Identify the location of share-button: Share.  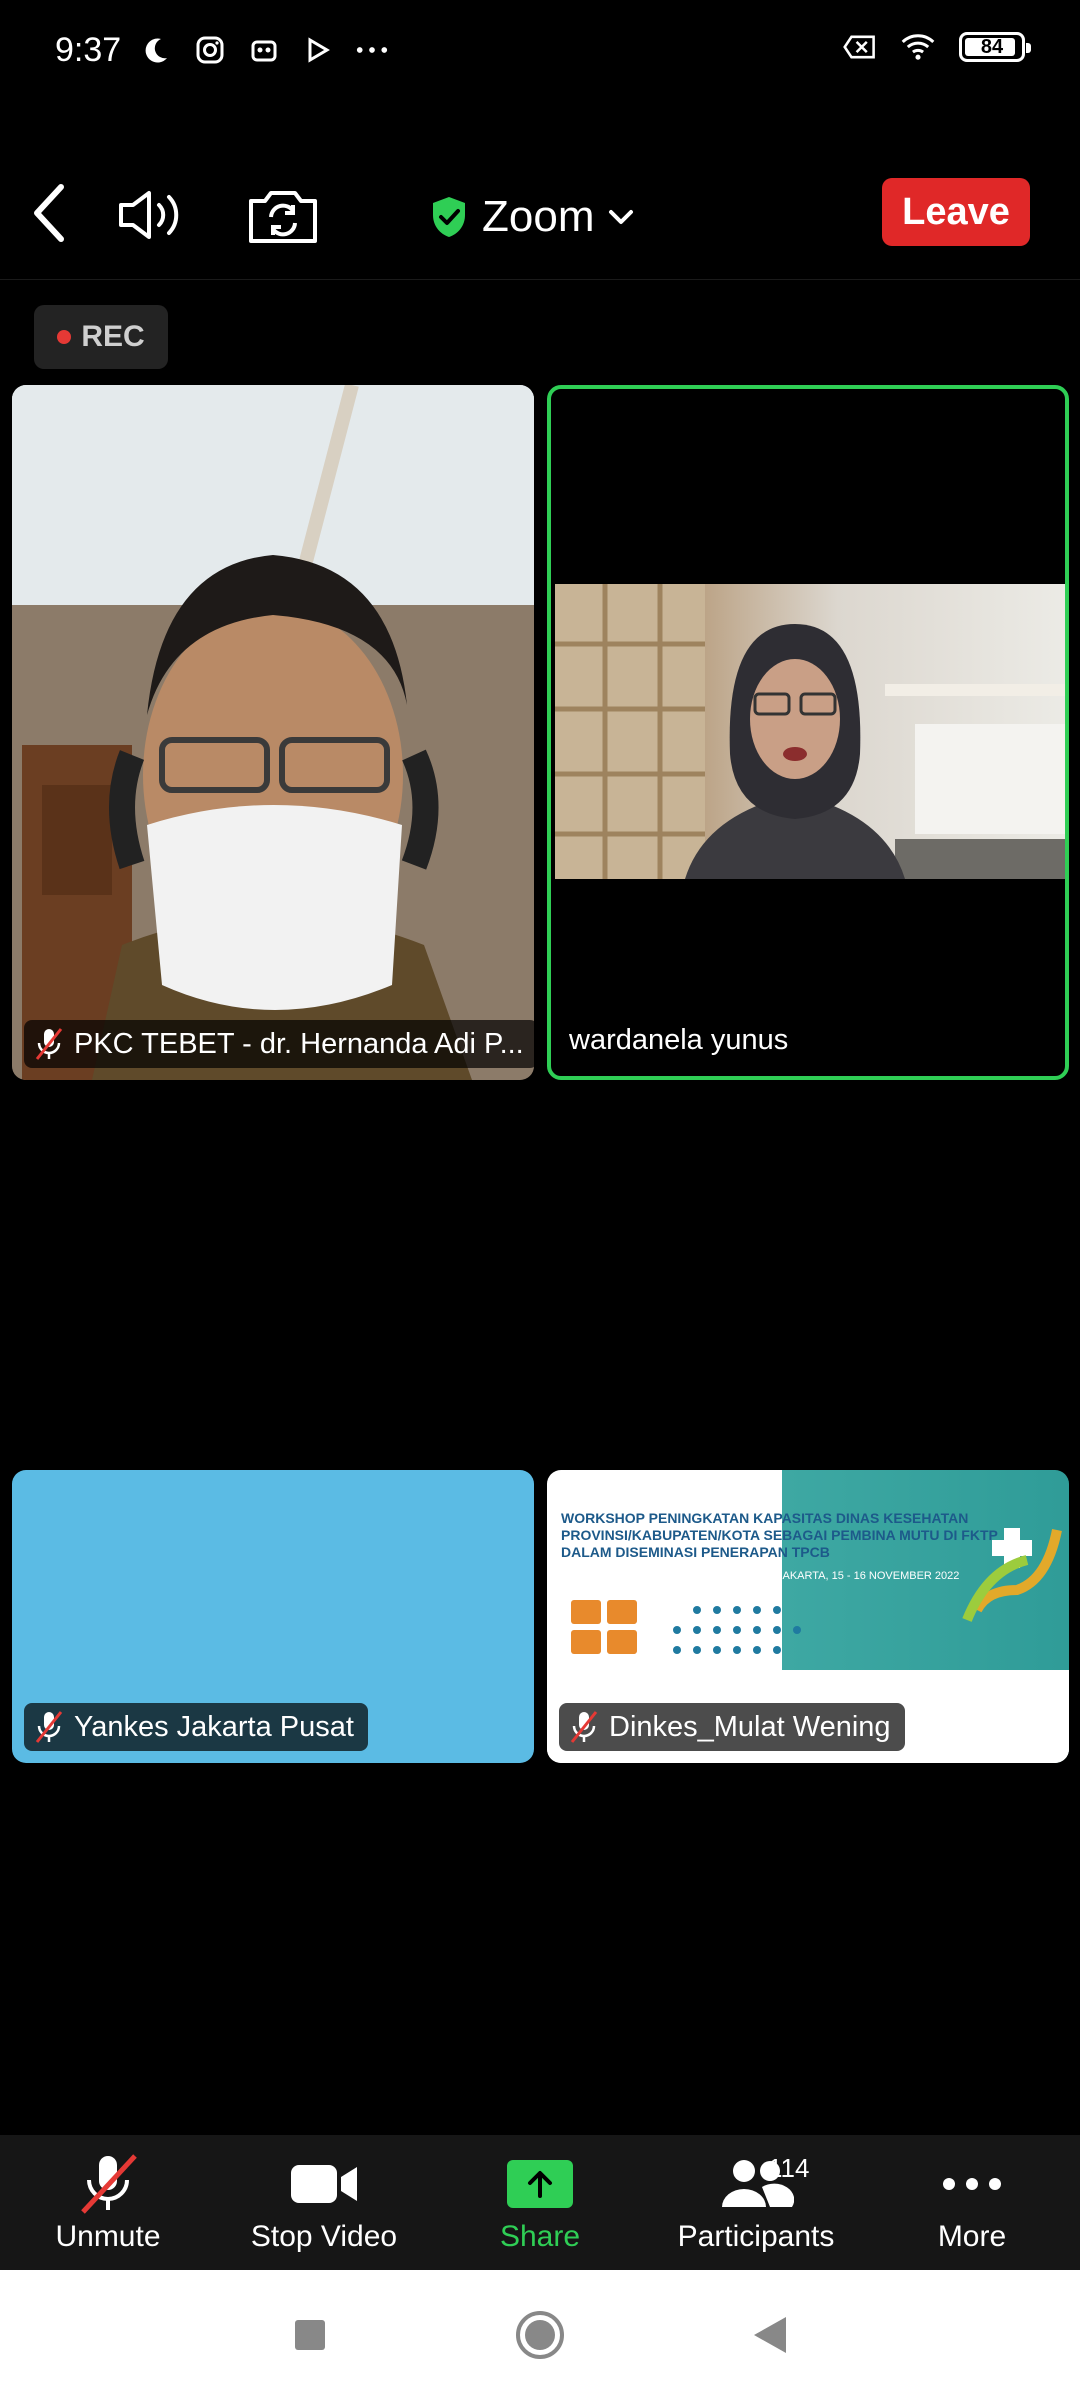
(540, 2202).